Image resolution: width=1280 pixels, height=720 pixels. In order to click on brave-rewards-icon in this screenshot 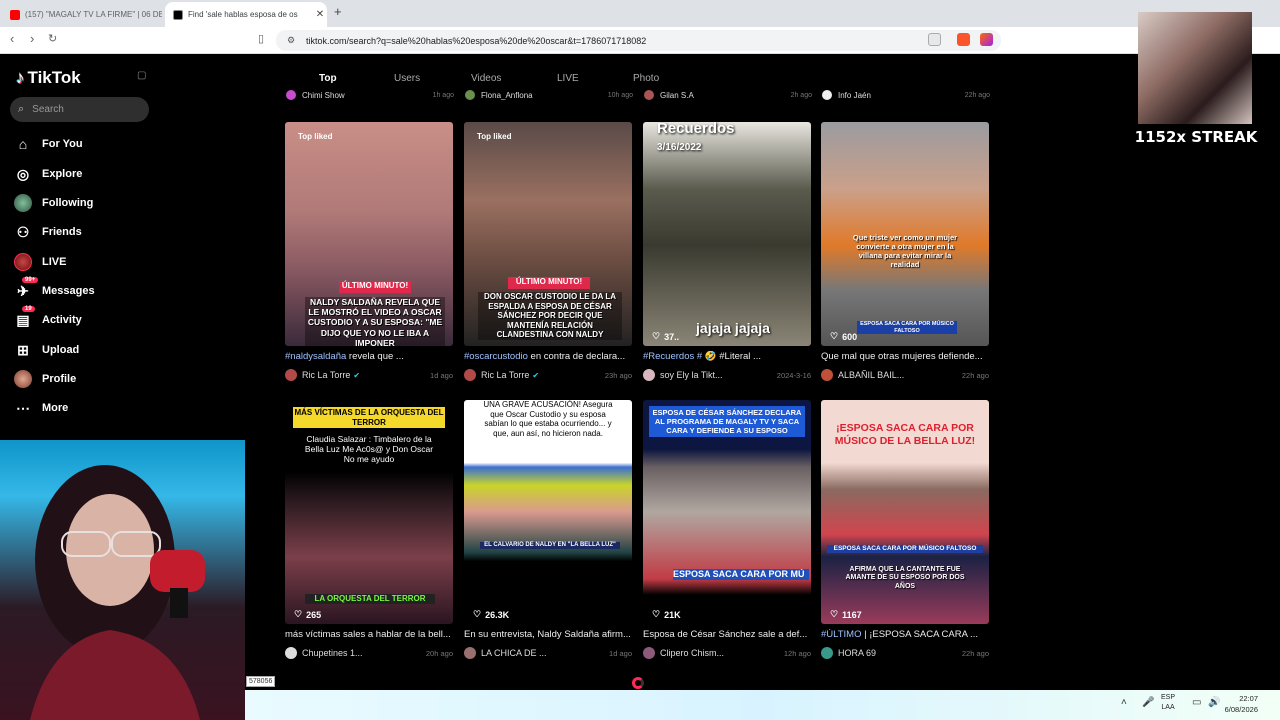, I will do `click(986, 39)`.